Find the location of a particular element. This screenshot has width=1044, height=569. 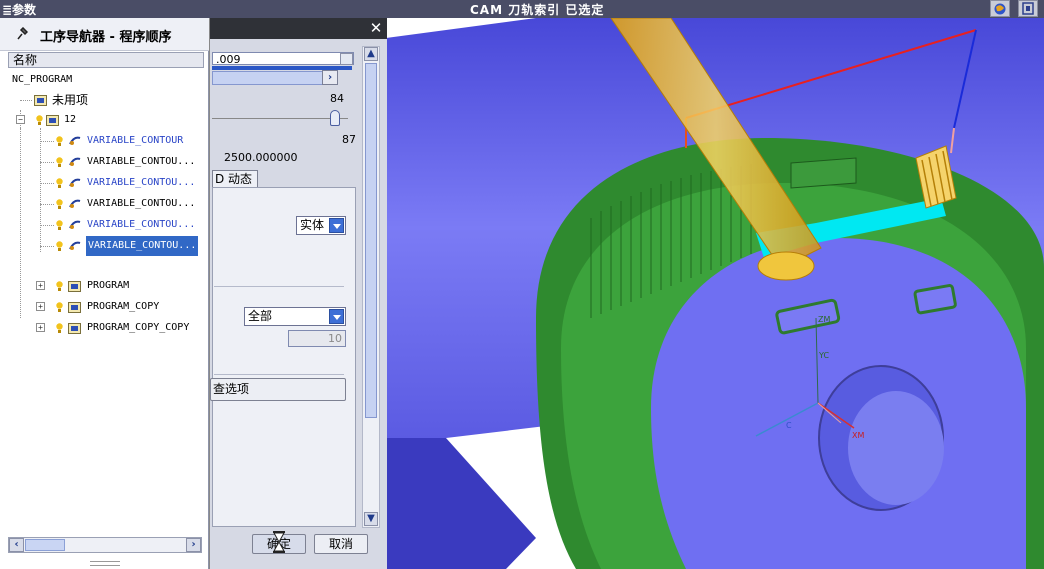

slider-value-top: 84 is located at coordinates (337, 98).